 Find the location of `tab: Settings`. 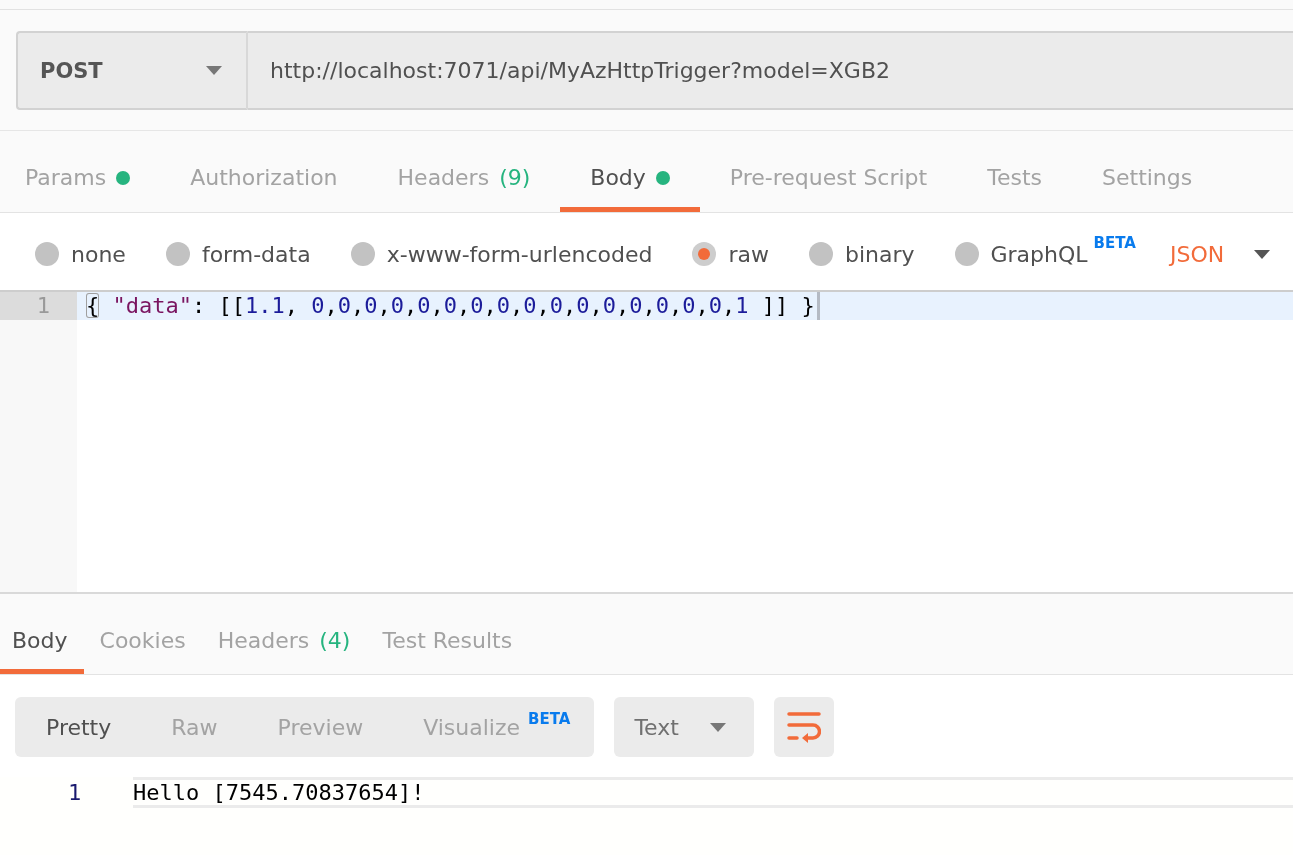

tab: Settings is located at coordinates (1147, 171).